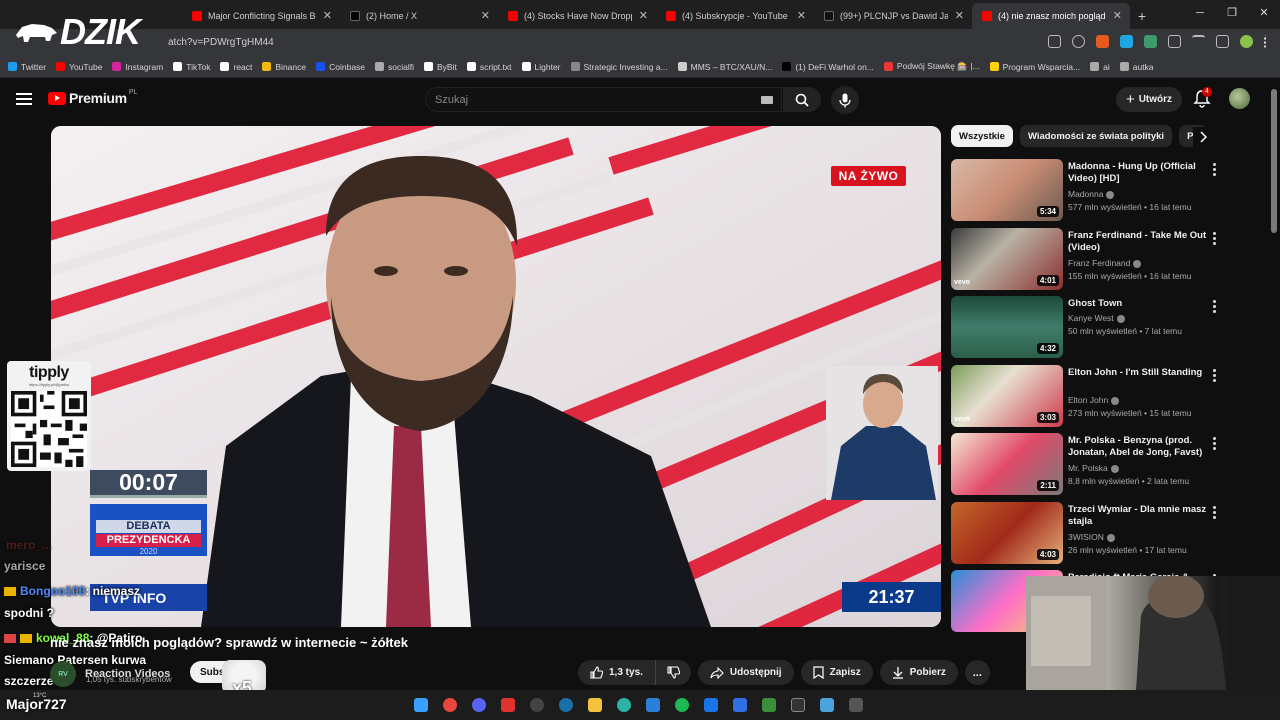 This screenshot has width=1280, height=720. I want to click on notepad-icon, so click(827, 705).